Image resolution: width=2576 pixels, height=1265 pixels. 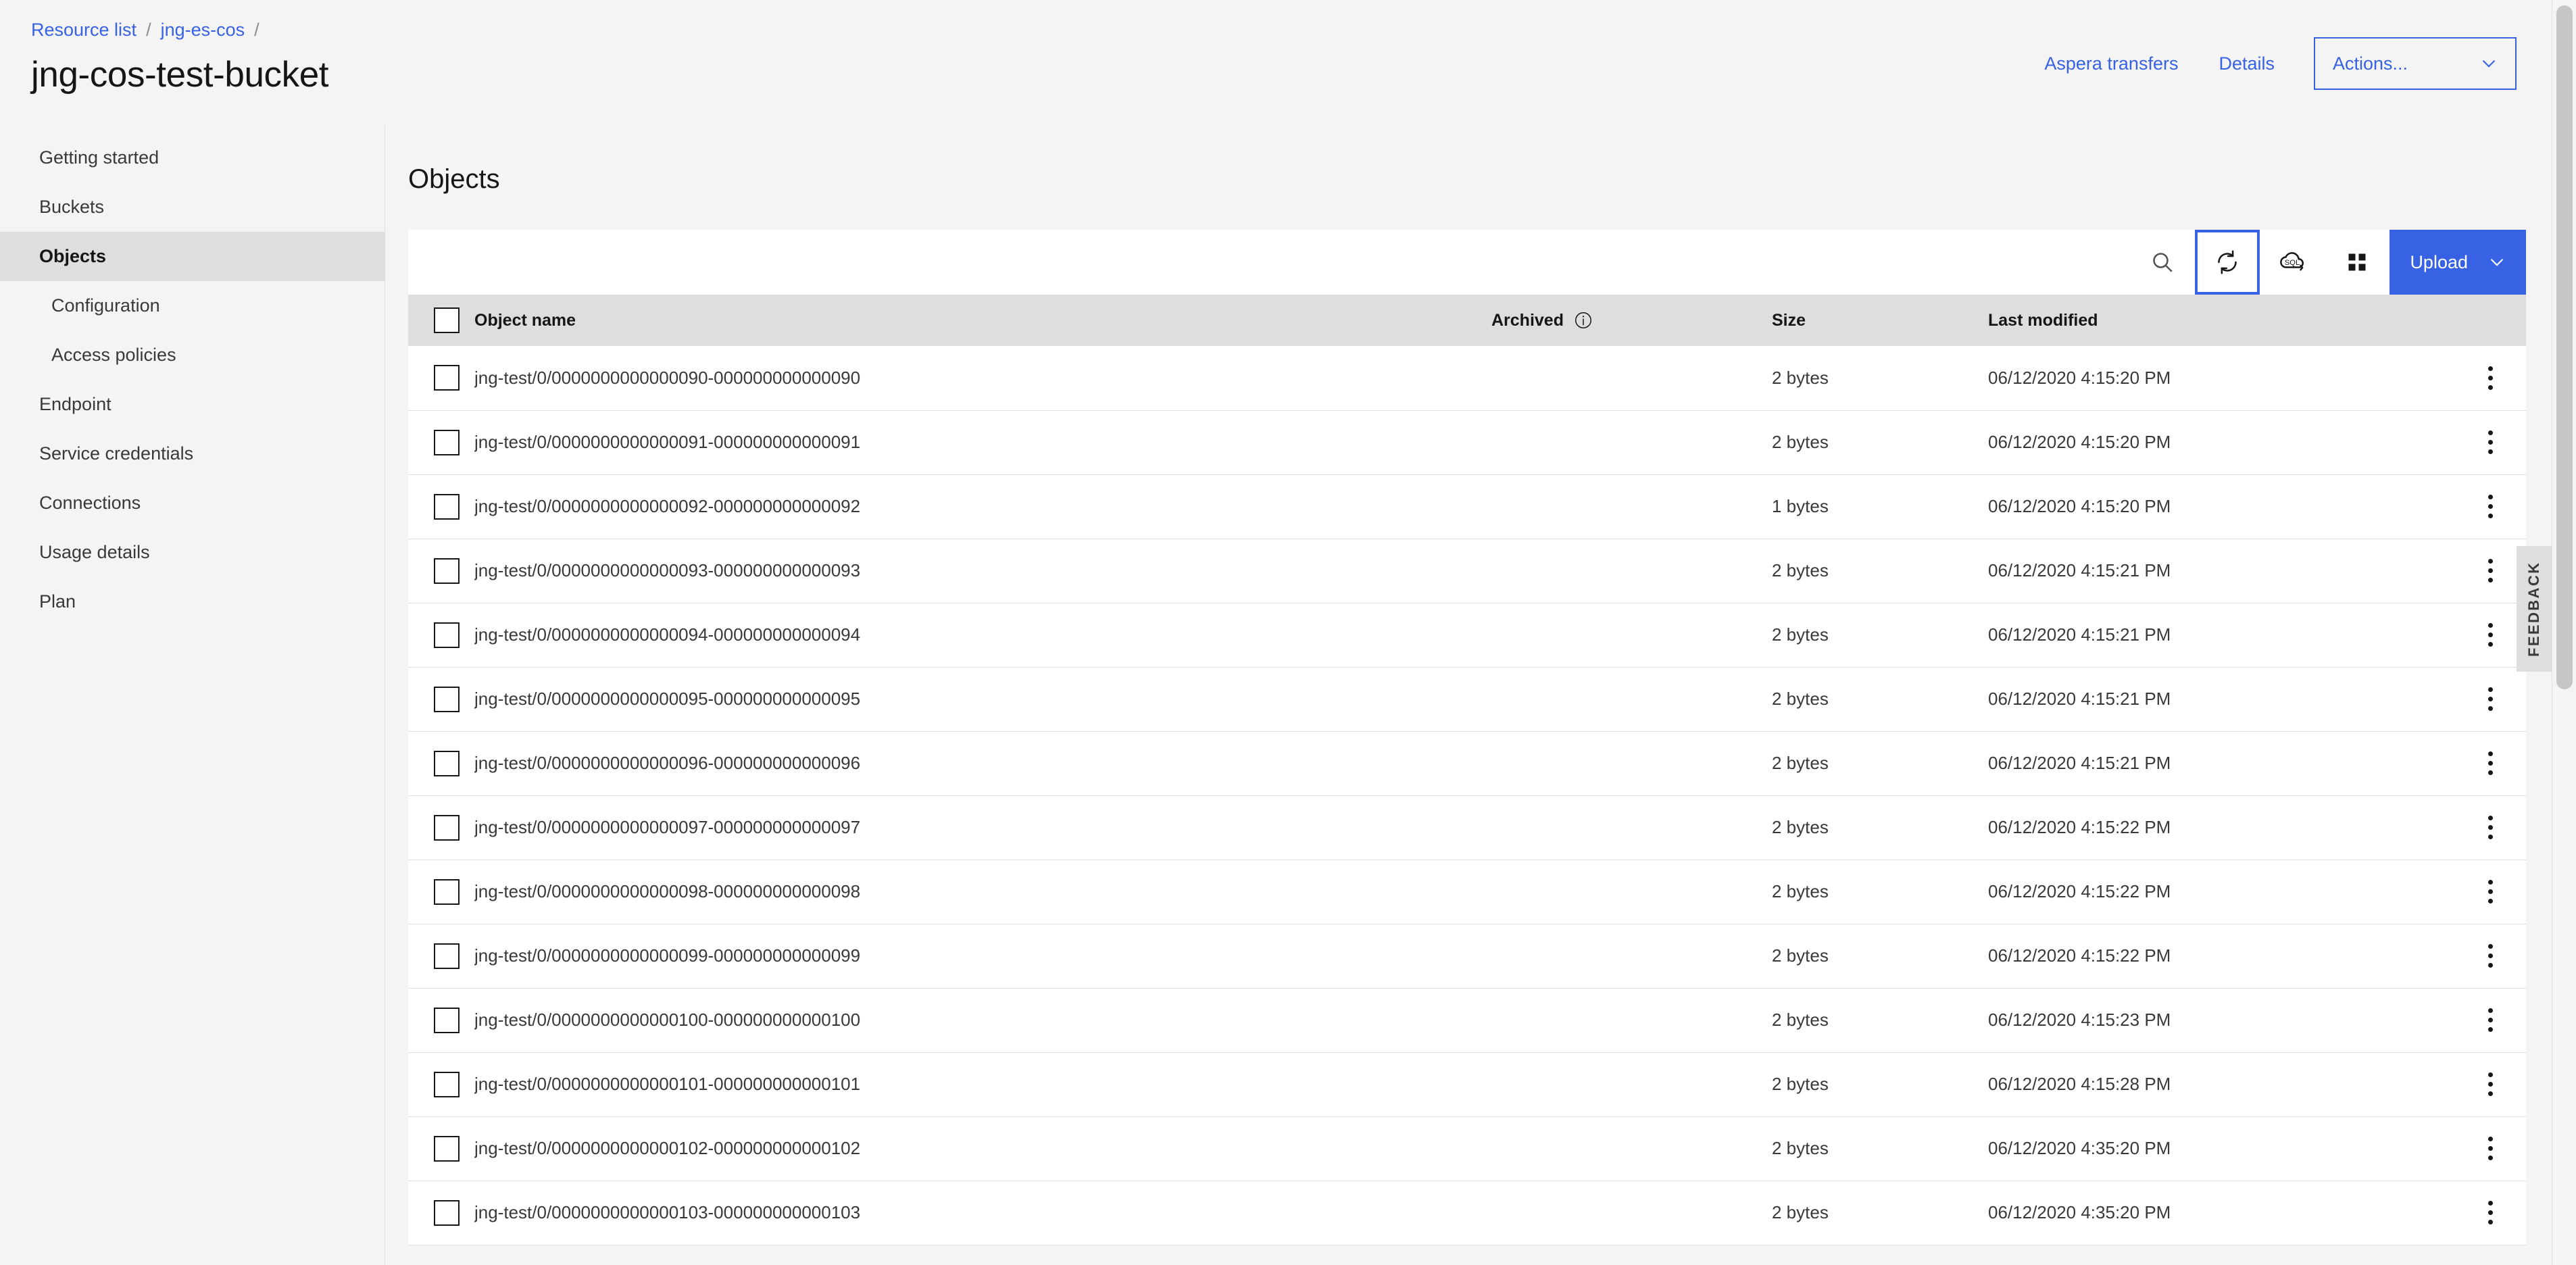 What do you see at coordinates (193, 207) in the screenshot?
I see `sidebar-item-buckets: Buckets` at bounding box center [193, 207].